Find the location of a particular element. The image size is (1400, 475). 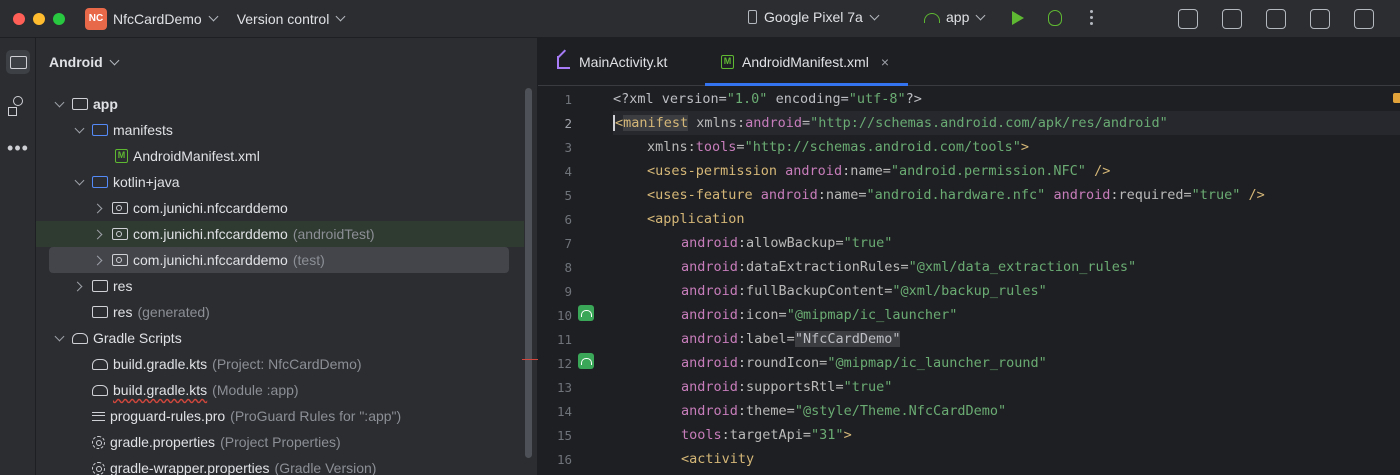

more-vertical-icon is located at coordinates (1092, 17).